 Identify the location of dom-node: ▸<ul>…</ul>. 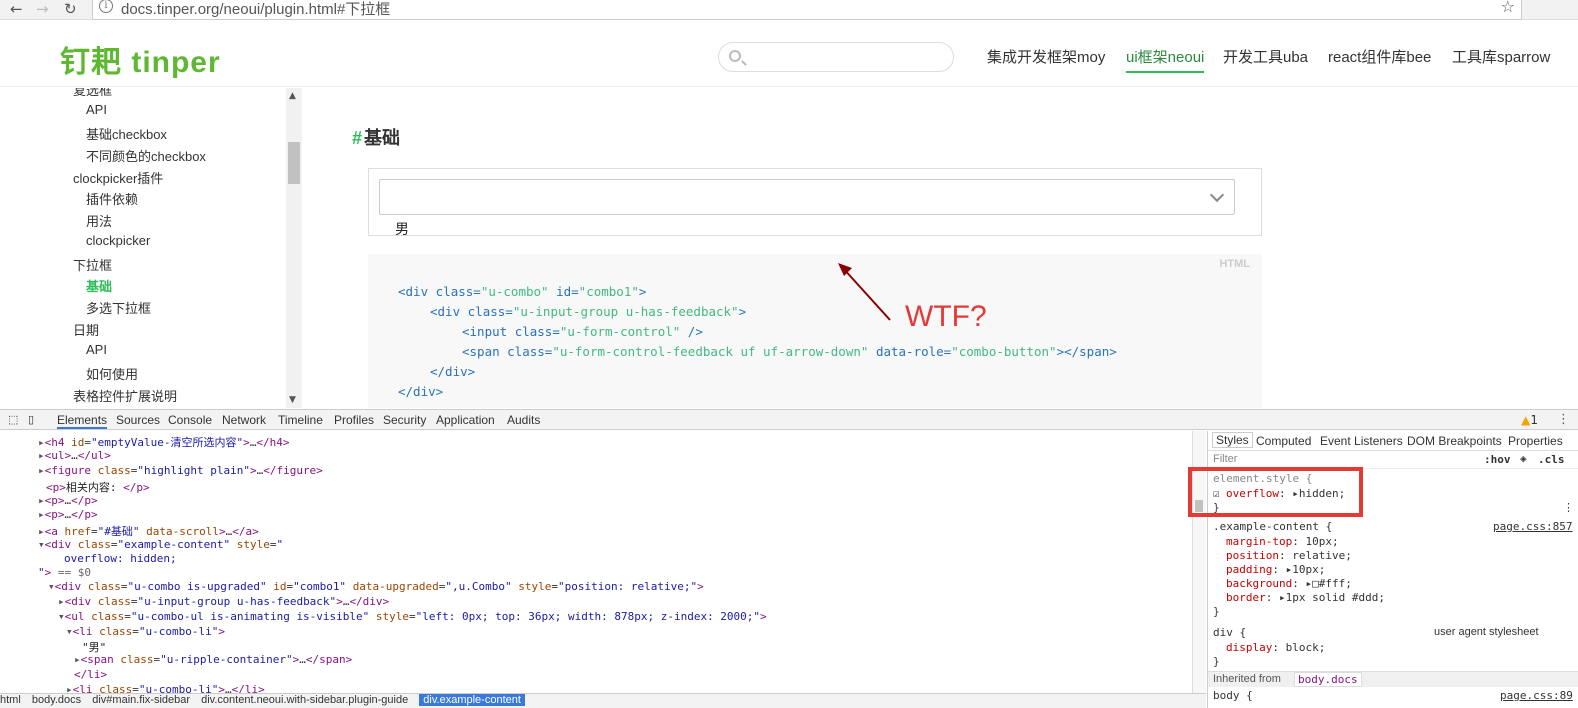
(74, 455).